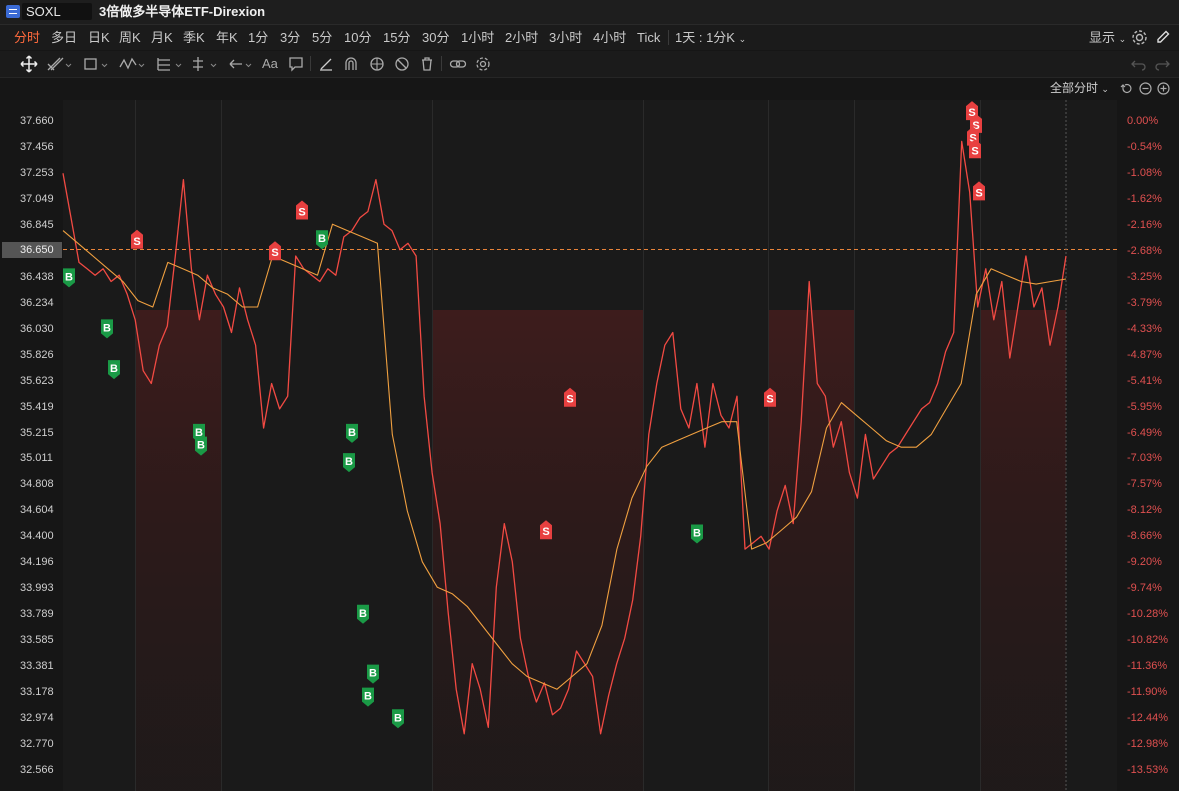 This screenshot has width=1179, height=791. What do you see at coordinates (705, 37) in the screenshot?
I see `multi-period-label: 1天 : 1分K` at bounding box center [705, 37].